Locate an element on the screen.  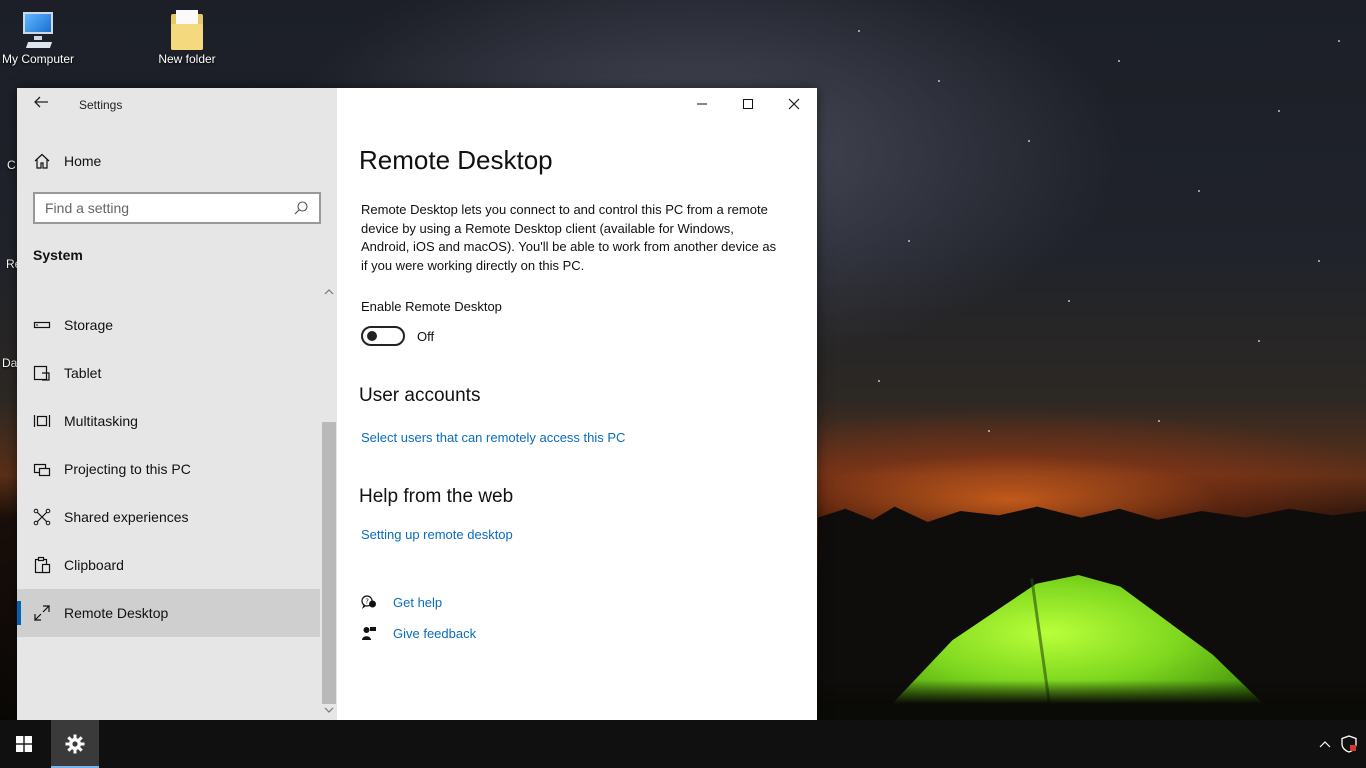
back-button is located at coordinates (41, 104).